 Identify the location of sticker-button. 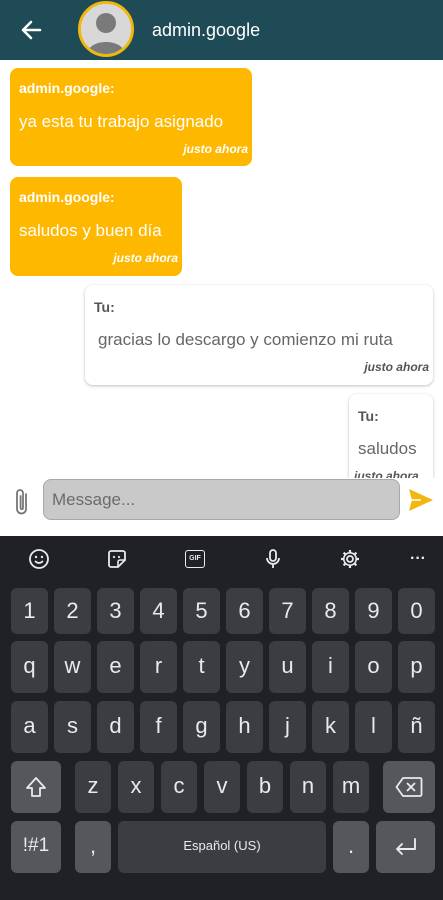
(117, 559).